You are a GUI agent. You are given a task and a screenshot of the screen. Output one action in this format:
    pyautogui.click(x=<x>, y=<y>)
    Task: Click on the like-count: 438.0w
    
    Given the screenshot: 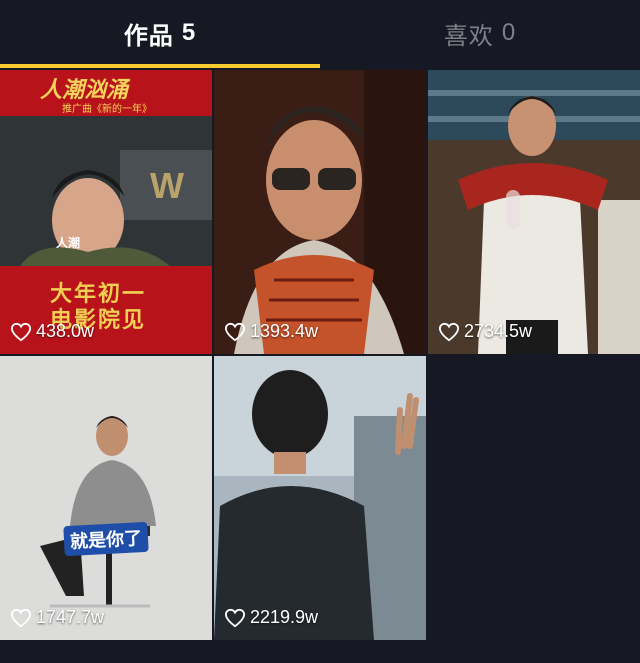 What is the action you would take?
    pyautogui.click(x=52, y=331)
    